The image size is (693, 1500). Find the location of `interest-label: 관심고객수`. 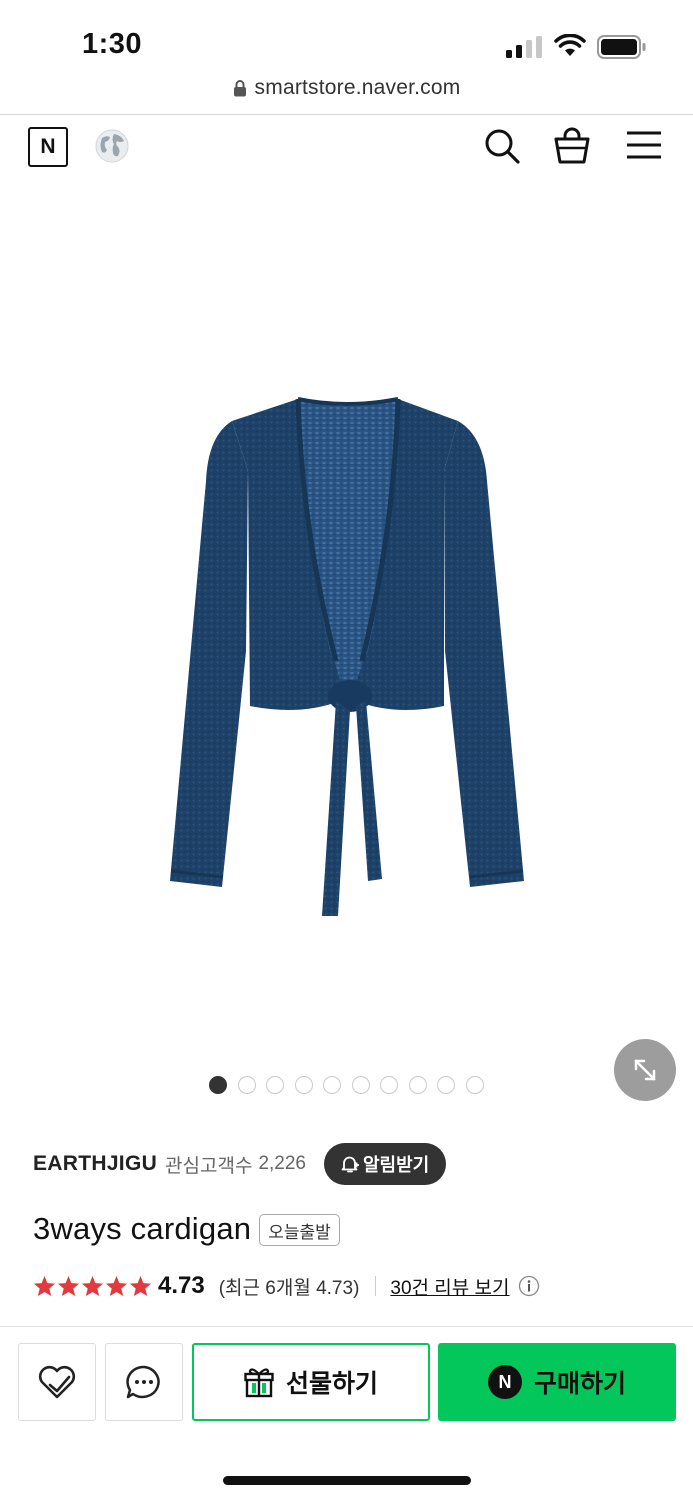

interest-label: 관심고객수 is located at coordinates (209, 1166).